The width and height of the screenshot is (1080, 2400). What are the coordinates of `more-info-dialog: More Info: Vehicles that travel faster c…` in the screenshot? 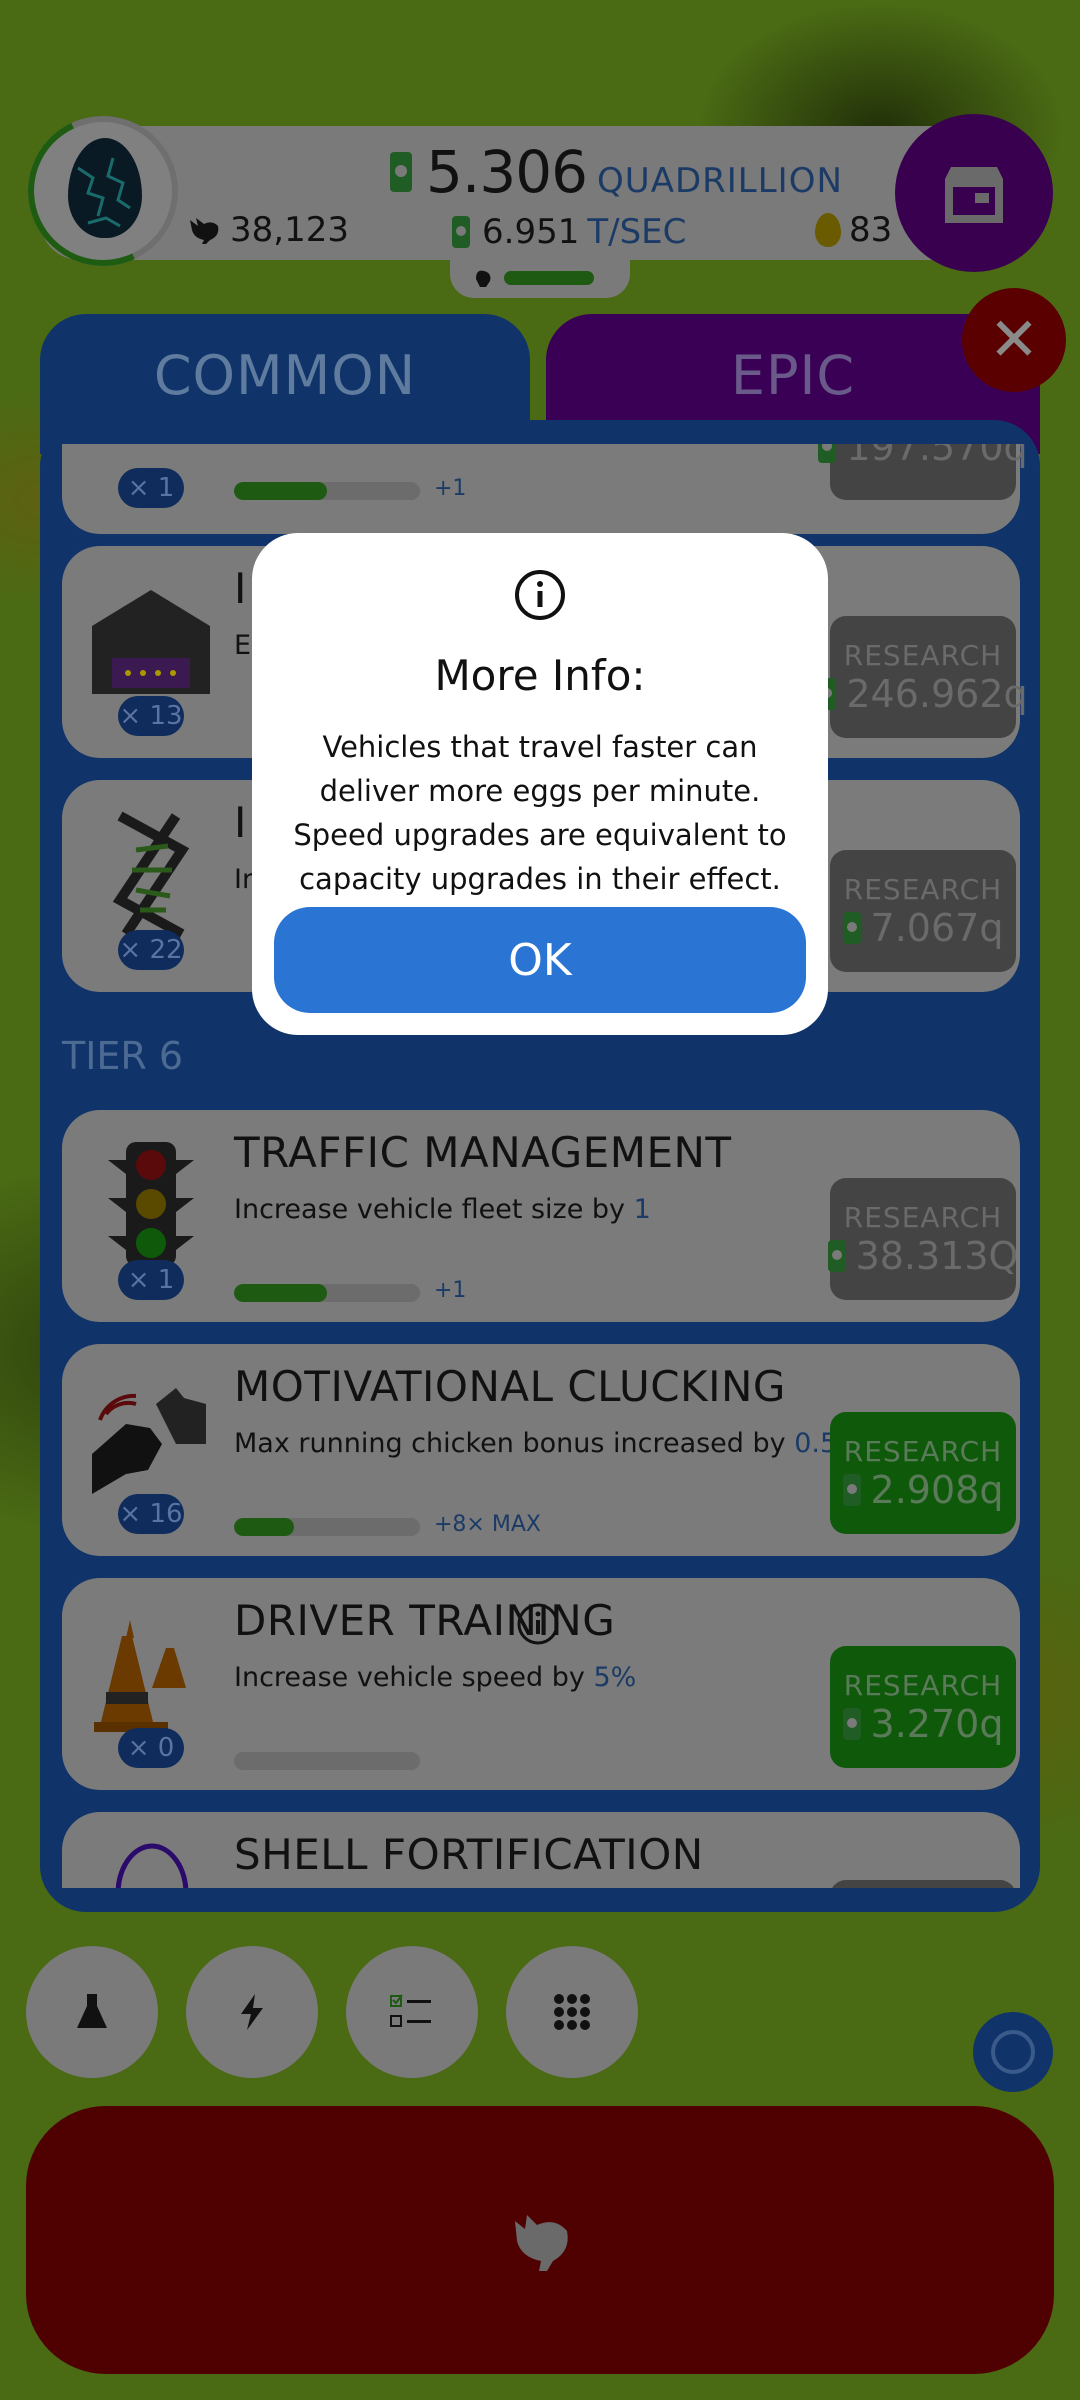 It's located at (540, 784).